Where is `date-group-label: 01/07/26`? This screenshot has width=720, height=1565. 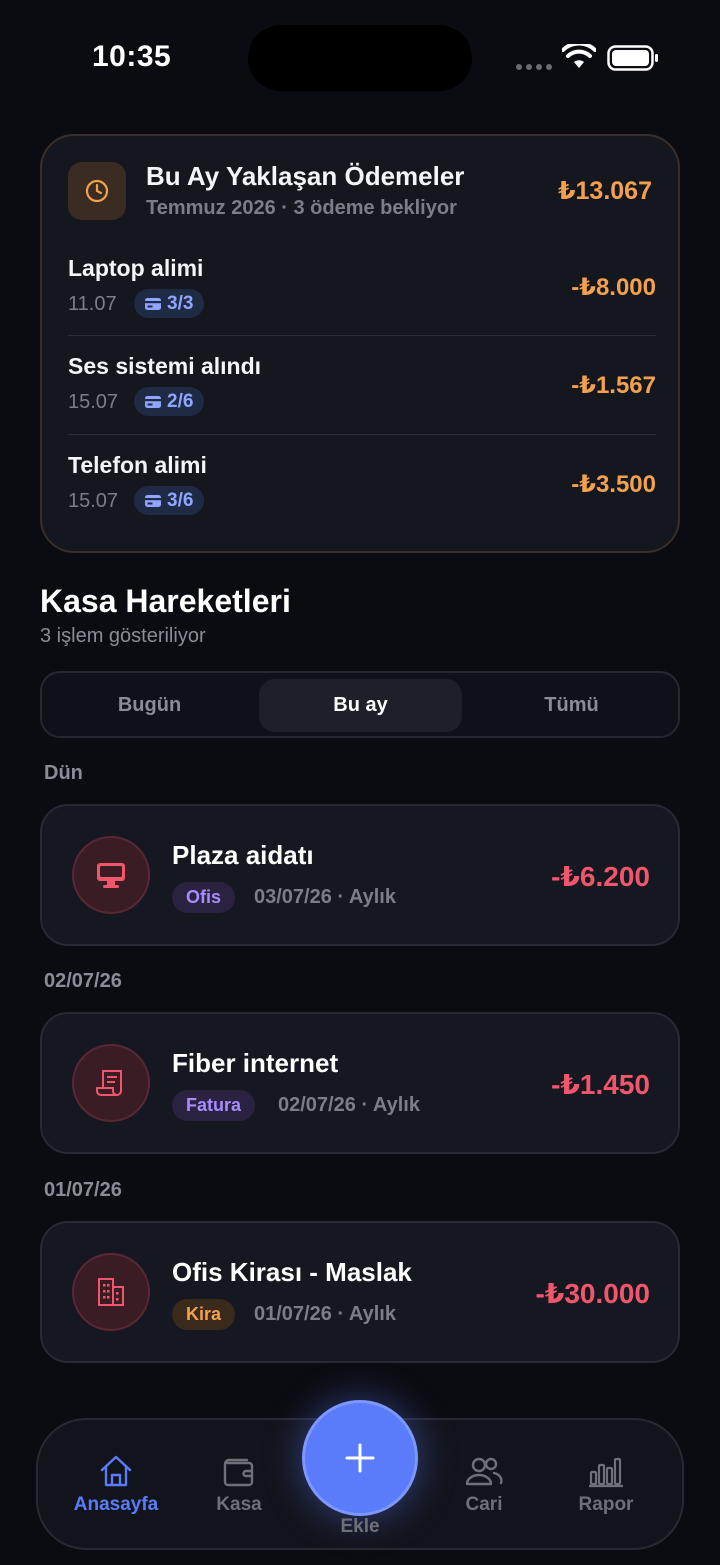 date-group-label: 01/07/26 is located at coordinates (83, 1190).